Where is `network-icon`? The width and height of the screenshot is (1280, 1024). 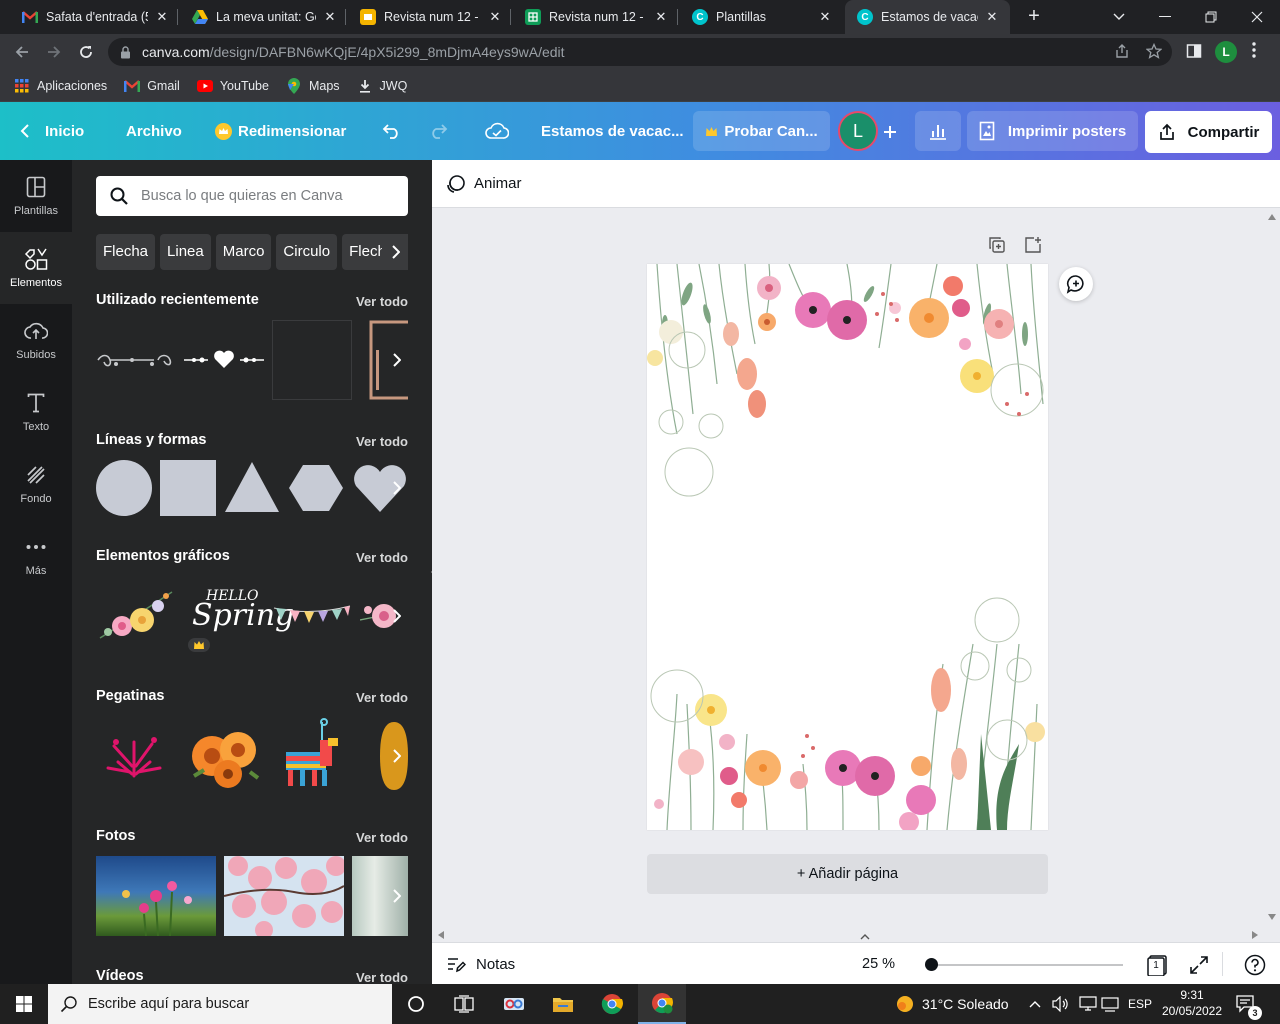
network-icon is located at coordinates (1088, 1004).